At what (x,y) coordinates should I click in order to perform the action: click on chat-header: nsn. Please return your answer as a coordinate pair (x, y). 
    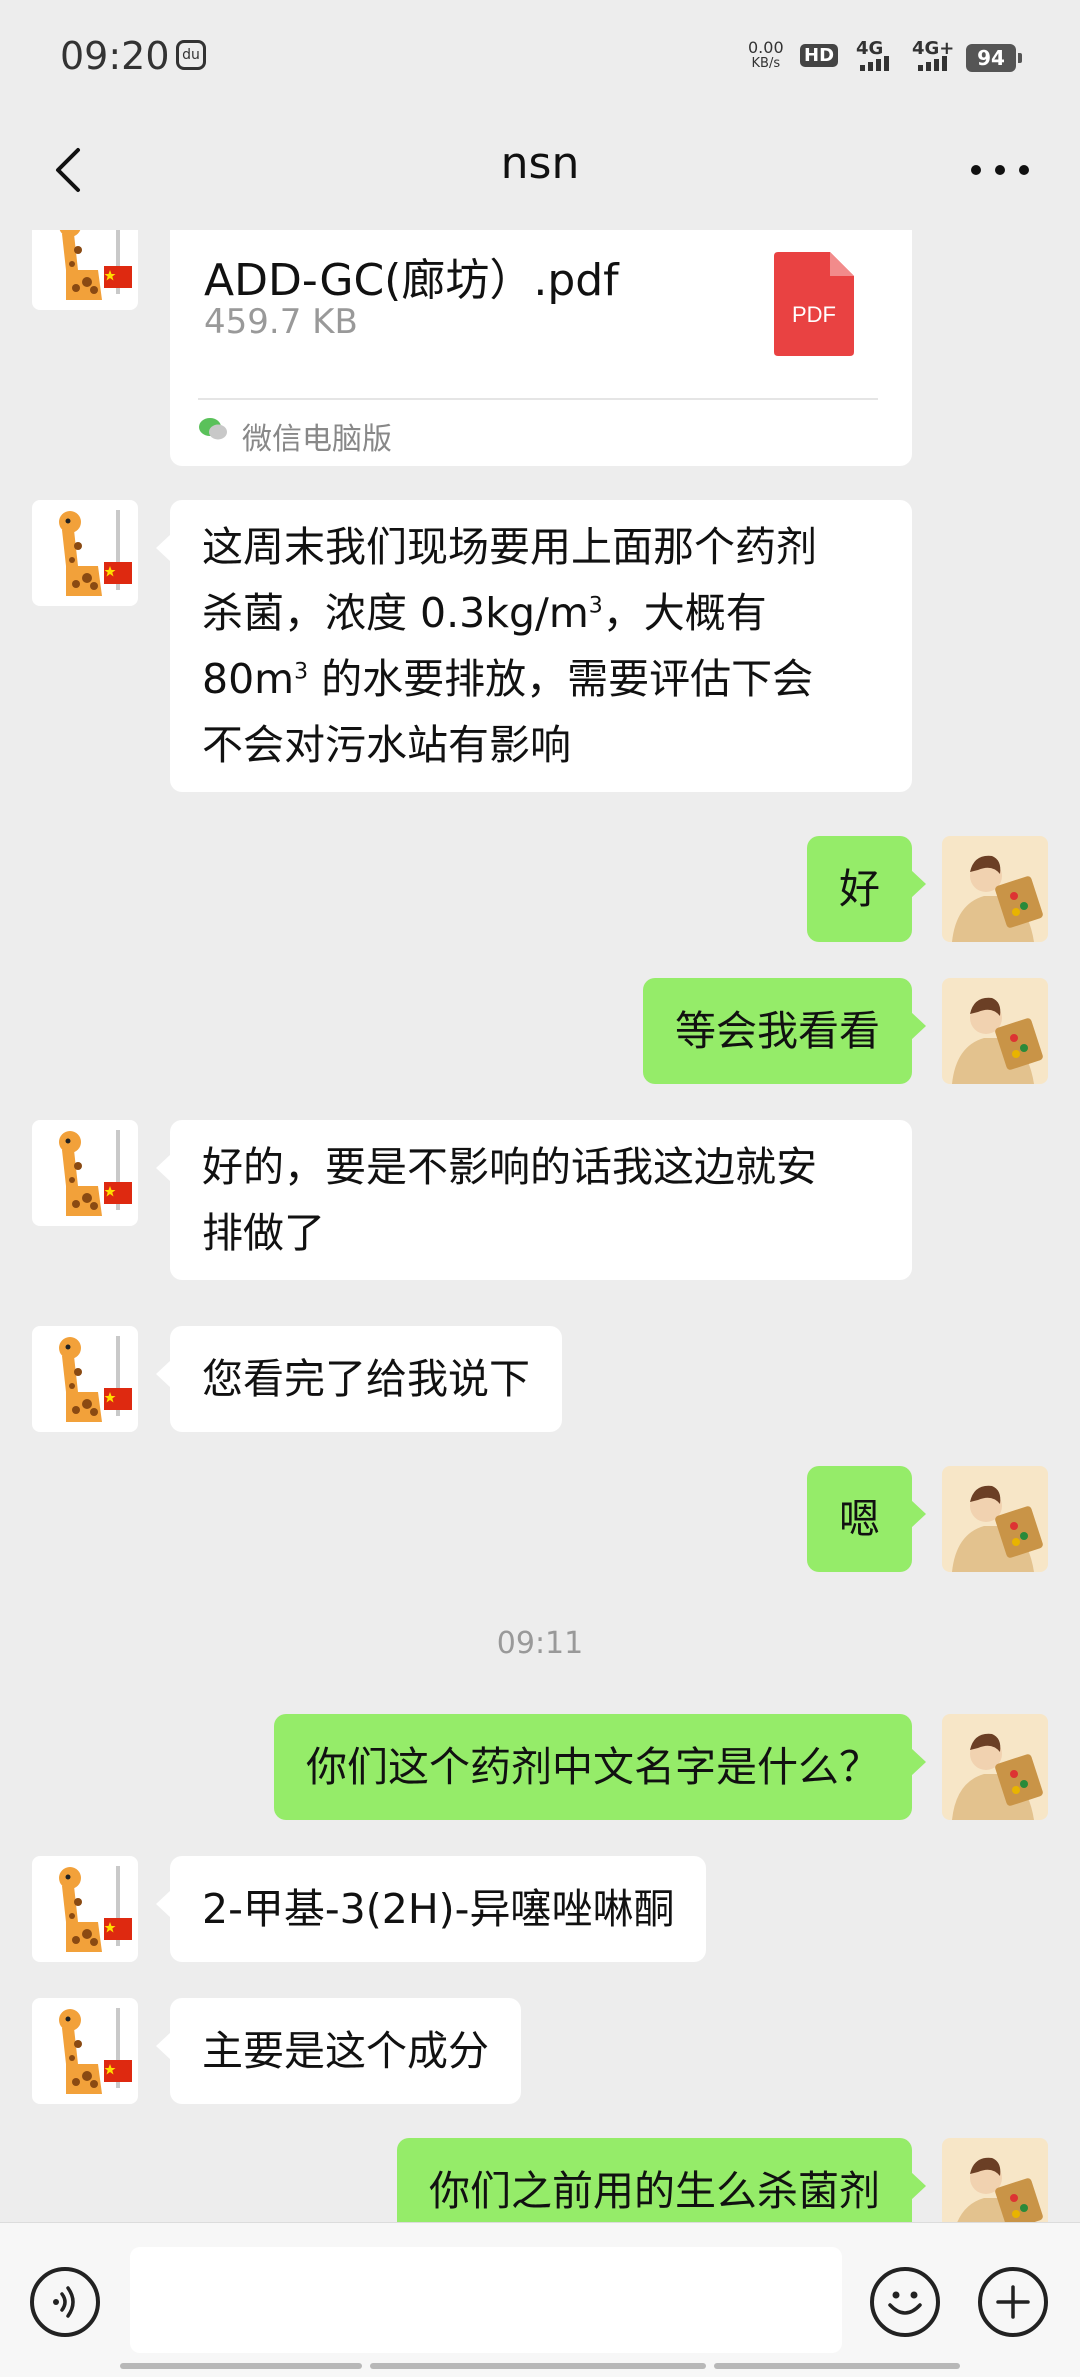
    Looking at the image, I should click on (540, 170).